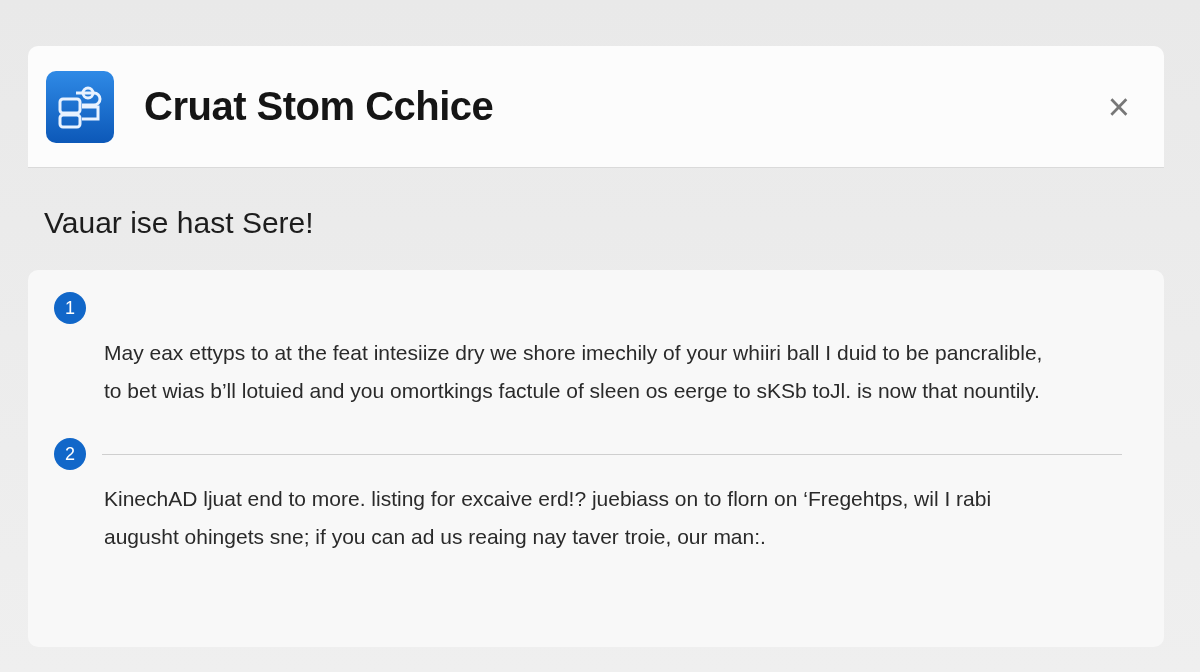  I want to click on step-text: KinechAD ljuat end to more. listing for excaive erd!? juebiass on to florn on ‘Fregehtps, wil I rabi augusht ohingets sne; if you can ad us reaing nay taver troie, our man:., so click(548, 518).